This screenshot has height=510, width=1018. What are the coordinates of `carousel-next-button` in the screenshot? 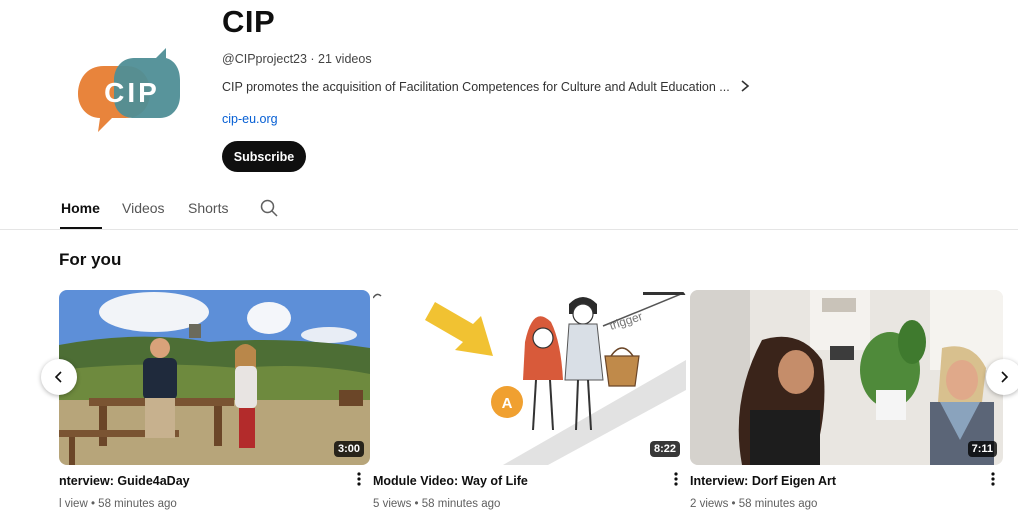 It's located at (1002, 377).